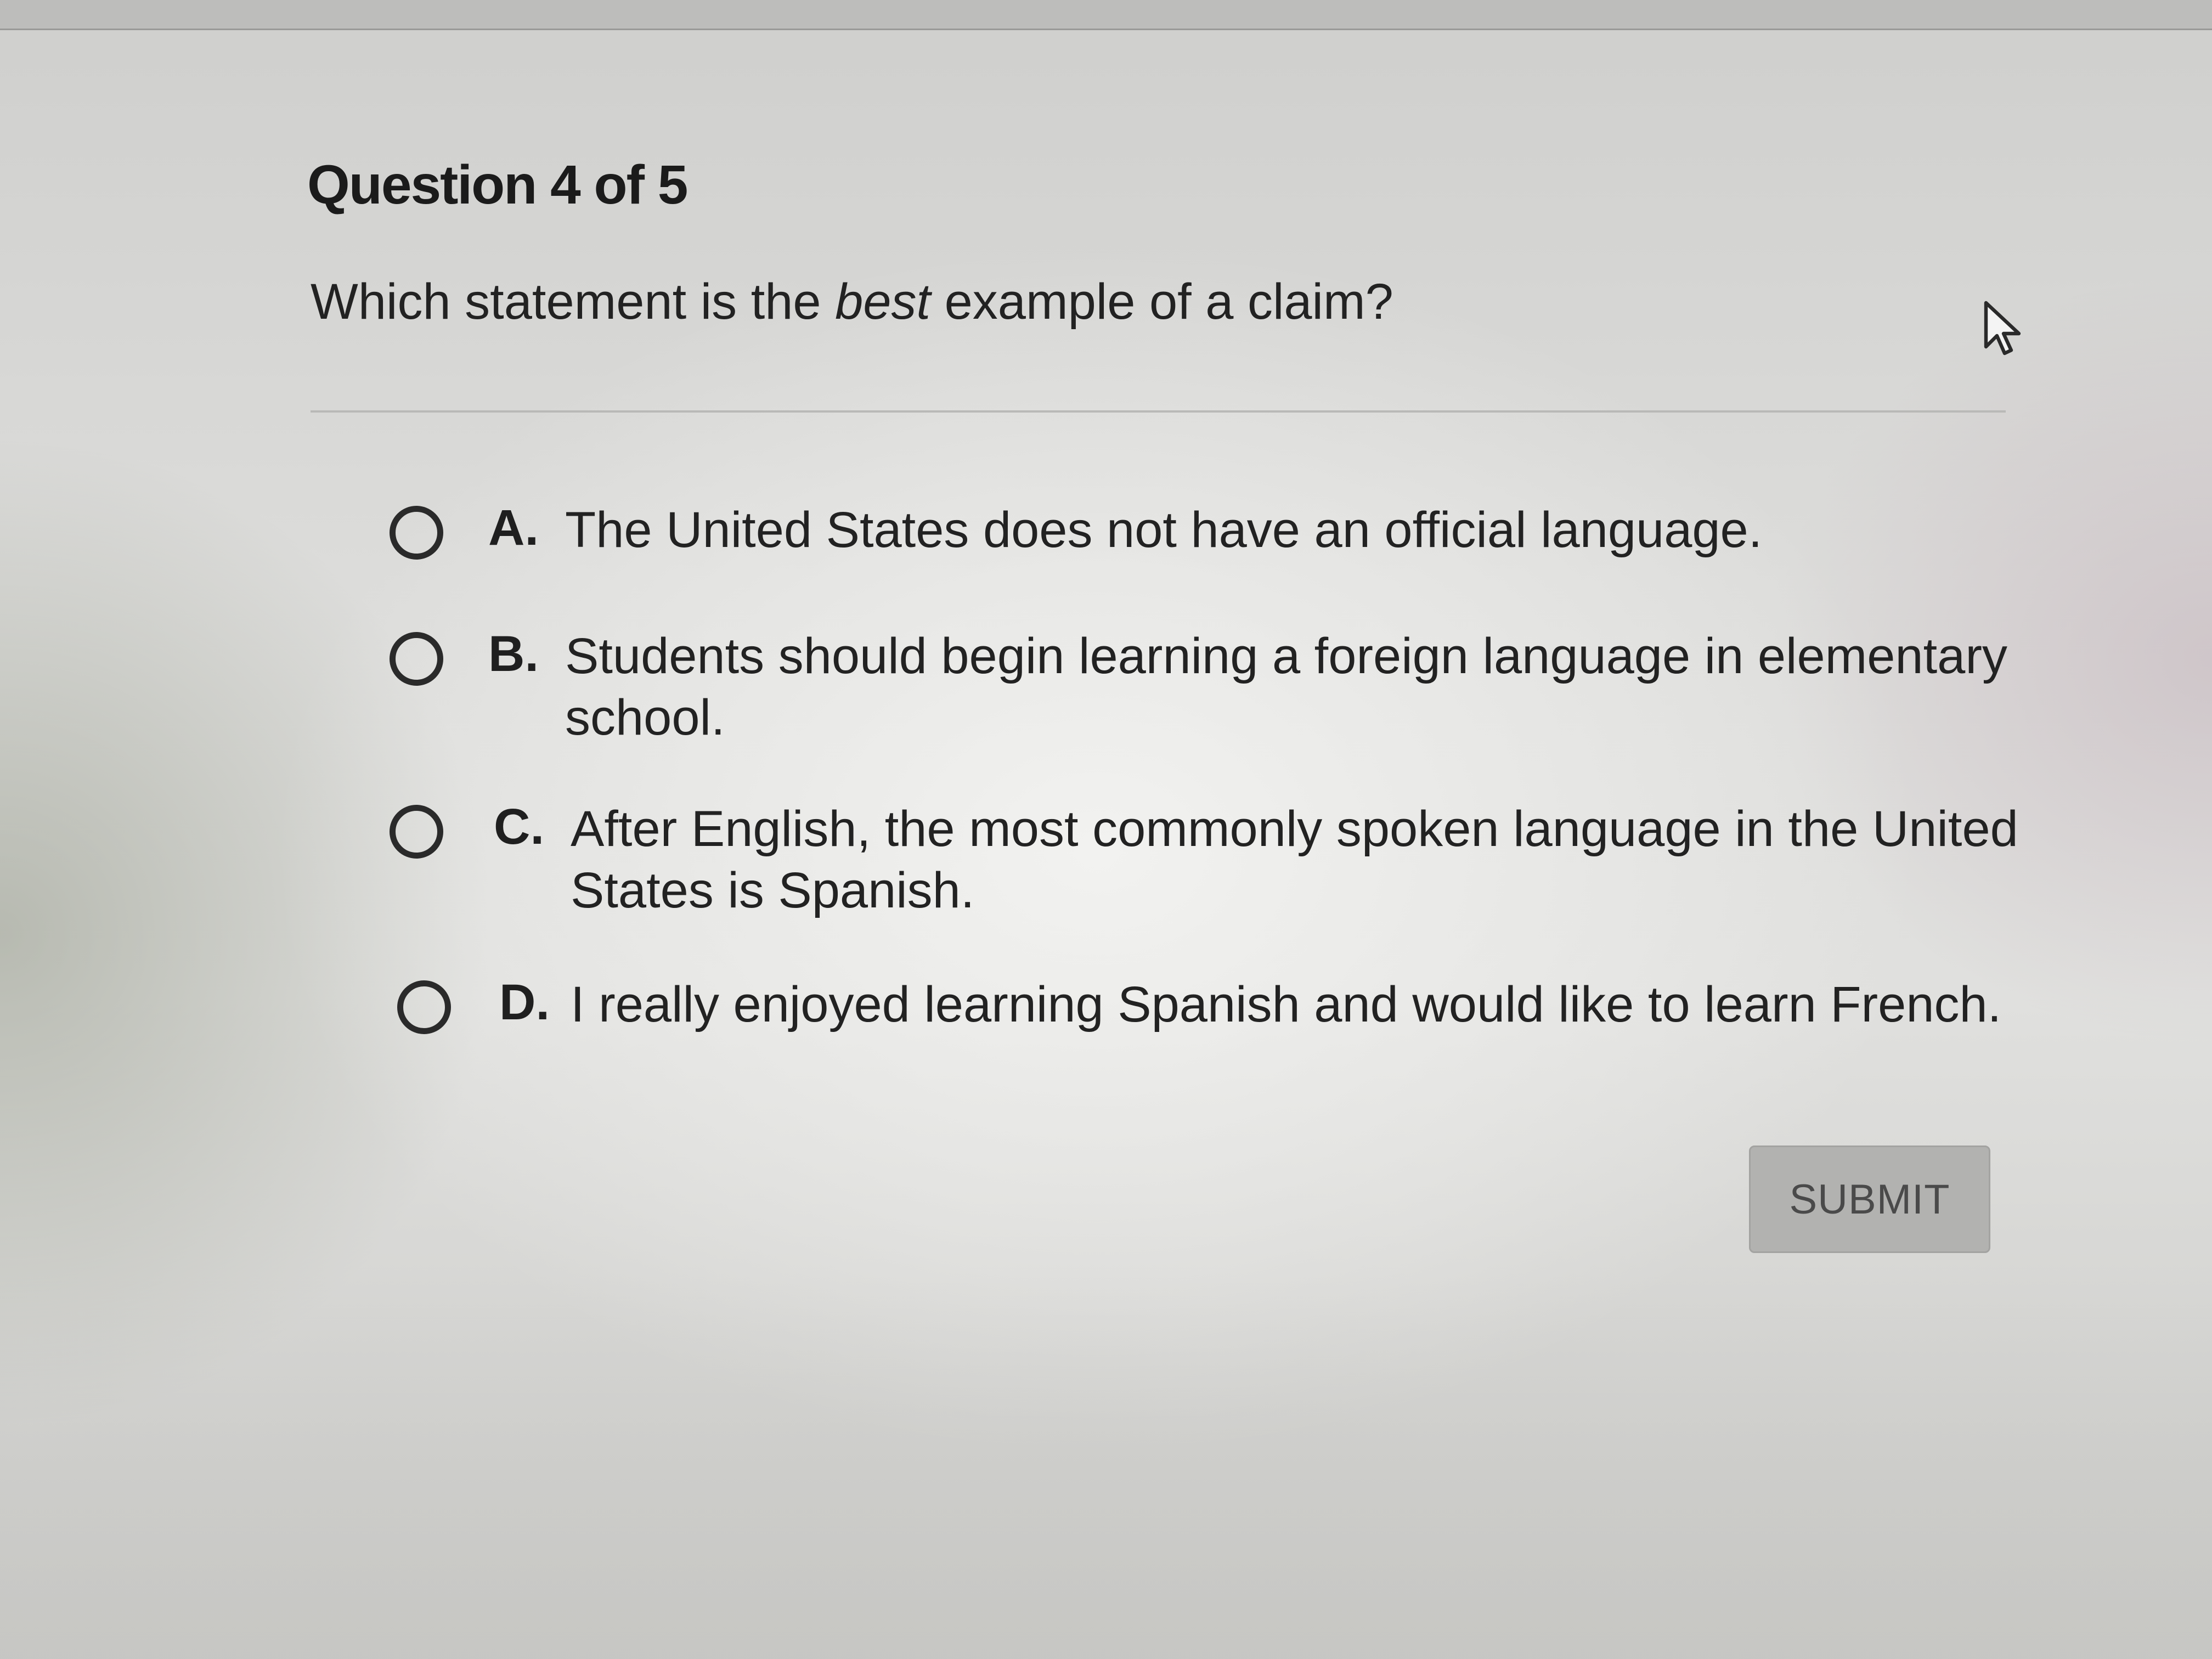 This screenshot has width=2212, height=1659. What do you see at coordinates (2002, 328) in the screenshot?
I see `arrow-cursor-icon` at bounding box center [2002, 328].